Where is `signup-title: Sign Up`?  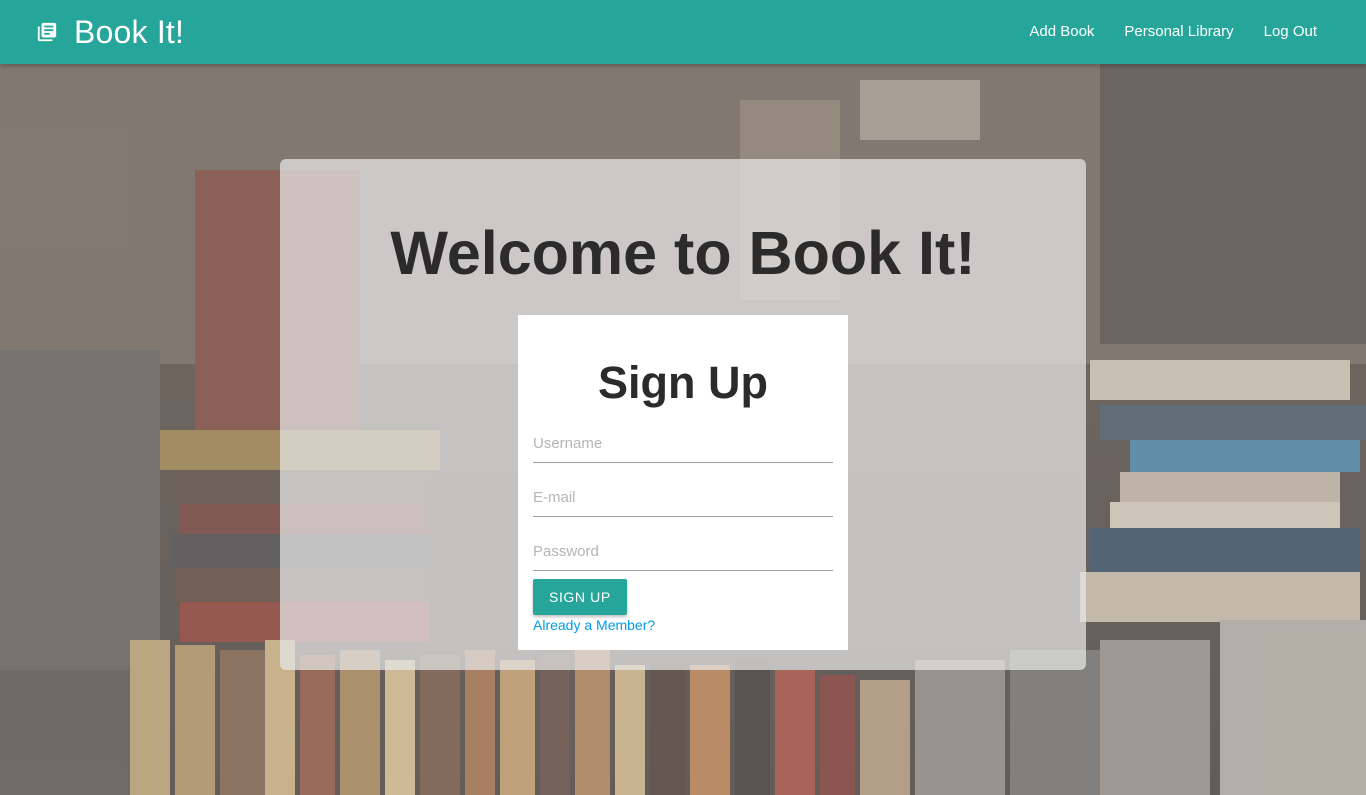
signup-title: Sign Up is located at coordinates (683, 382).